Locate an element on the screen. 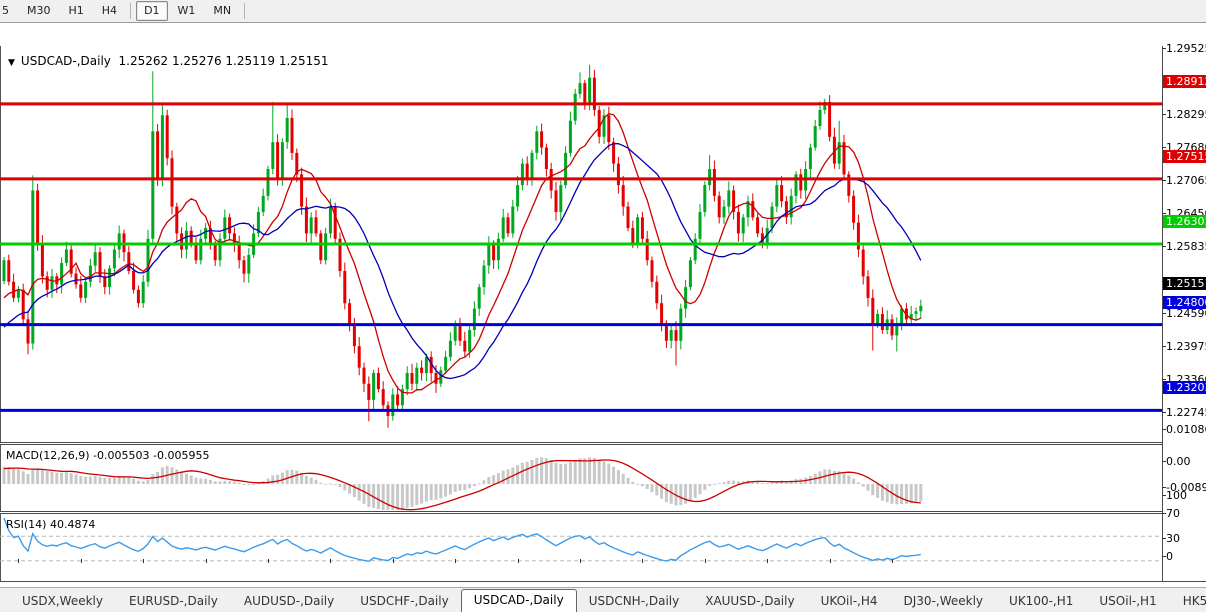 The width and height of the screenshot is (1206, 612). timeframe-button-h1: H1 is located at coordinates (76, 11).